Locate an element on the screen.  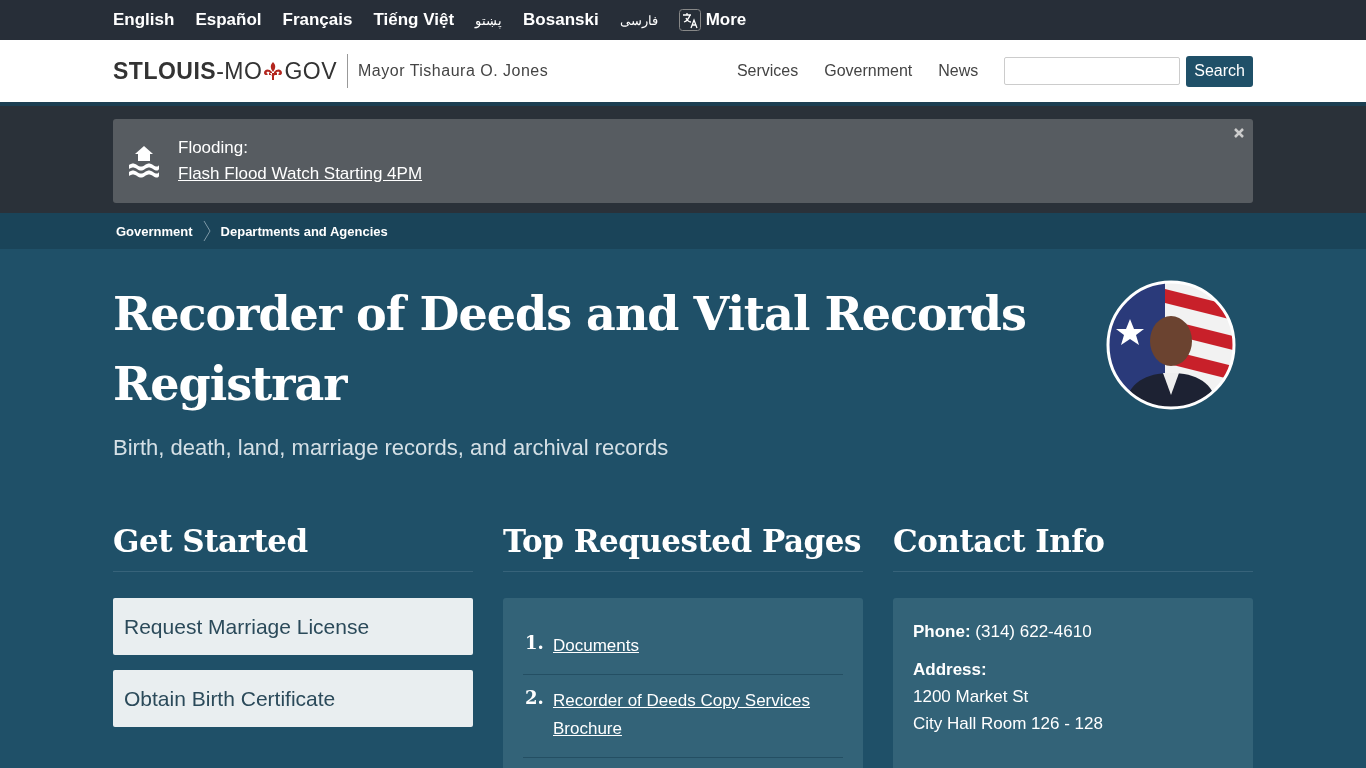
nav-link: Government is located at coordinates (868, 71).